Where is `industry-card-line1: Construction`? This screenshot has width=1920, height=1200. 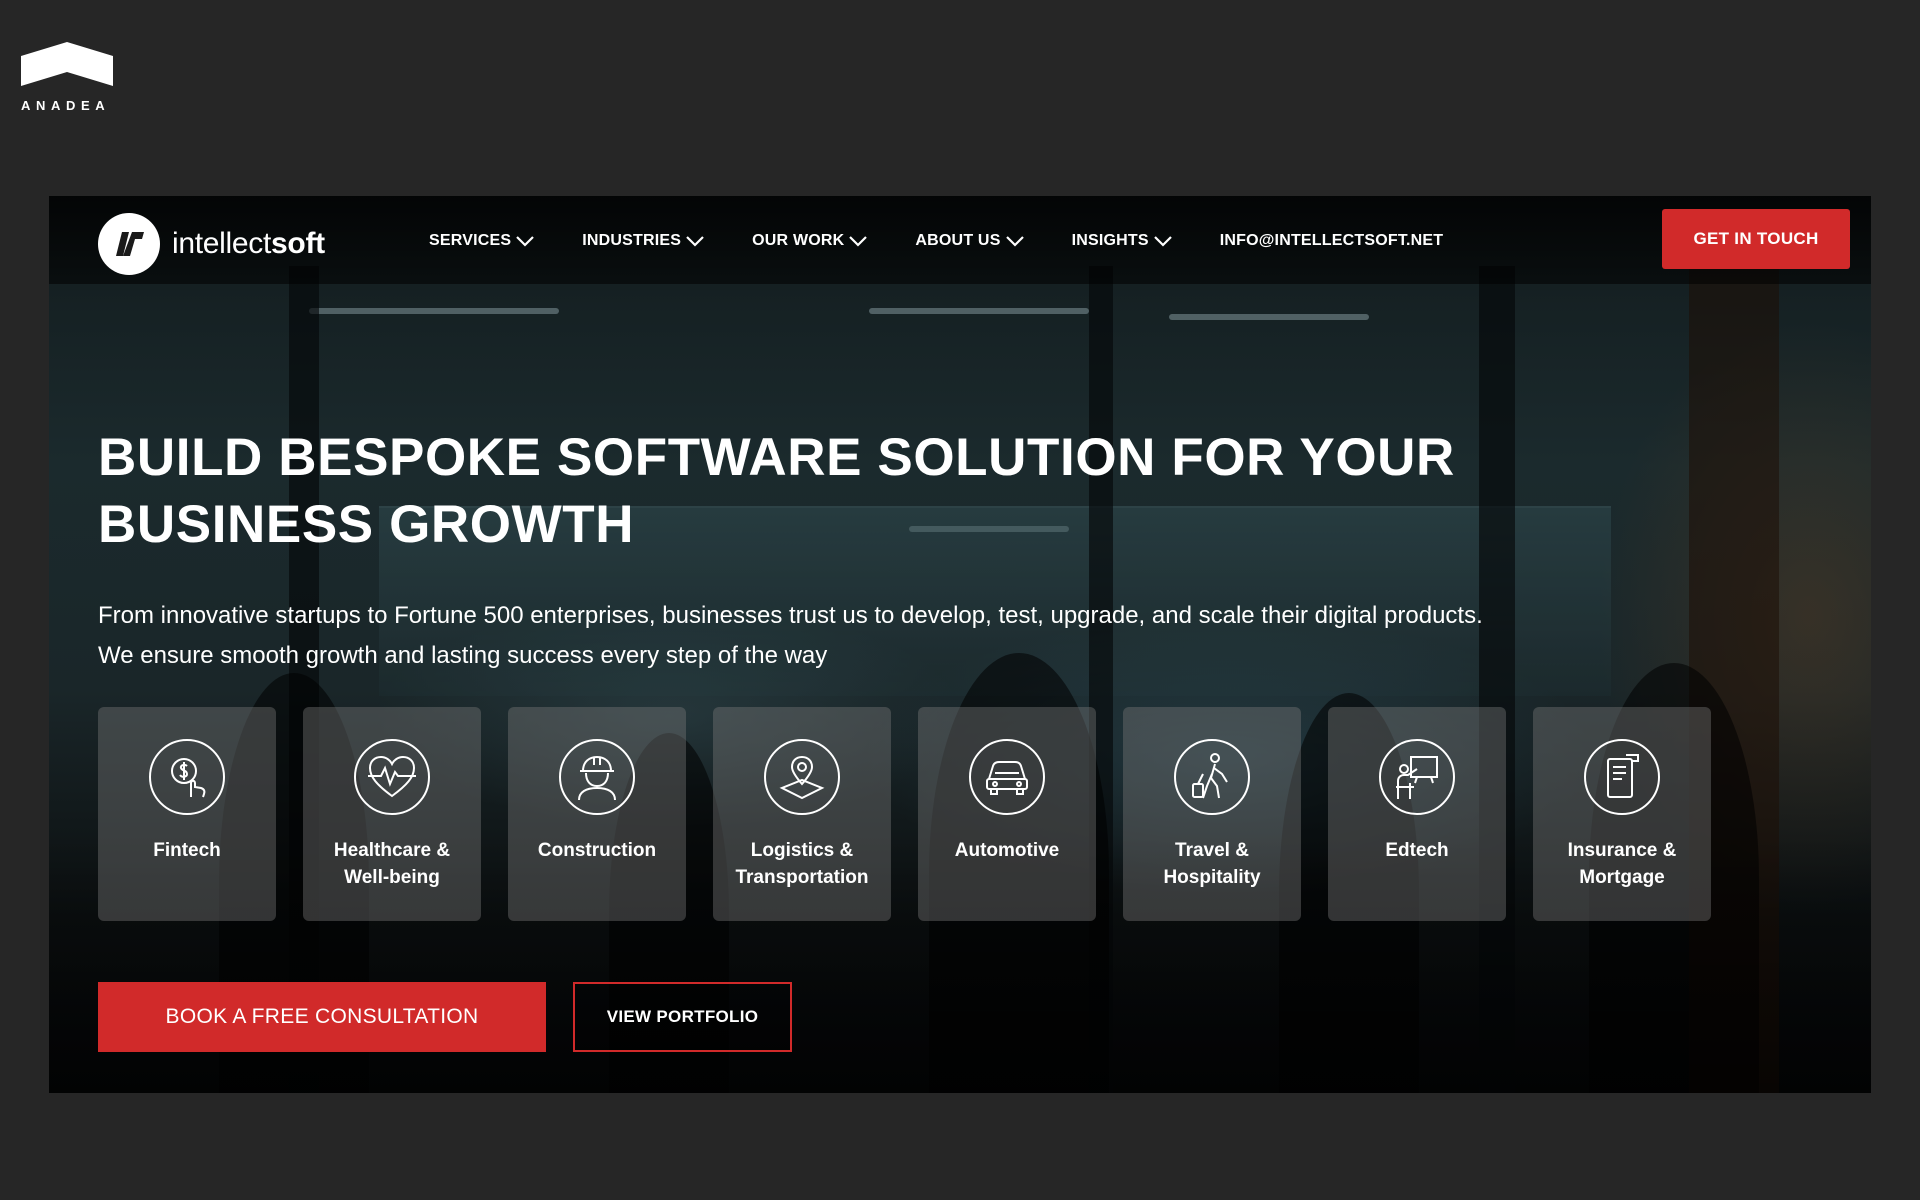
industry-card-line1: Construction is located at coordinates (597, 850).